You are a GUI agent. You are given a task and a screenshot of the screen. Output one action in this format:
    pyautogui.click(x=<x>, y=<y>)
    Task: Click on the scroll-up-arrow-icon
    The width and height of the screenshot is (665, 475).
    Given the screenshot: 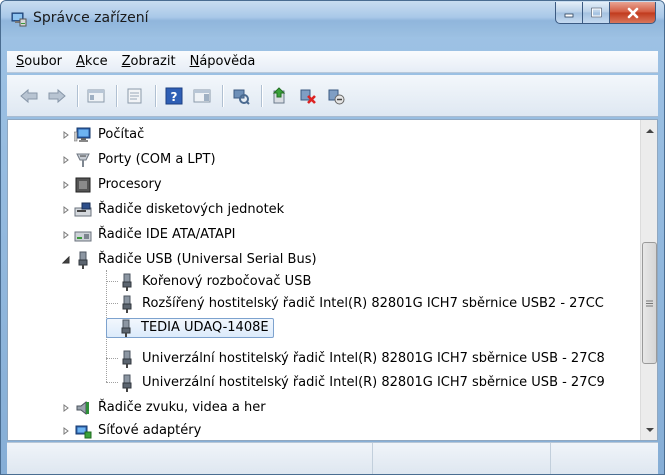 What is the action you would take?
    pyautogui.click(x=649, y=130)
    